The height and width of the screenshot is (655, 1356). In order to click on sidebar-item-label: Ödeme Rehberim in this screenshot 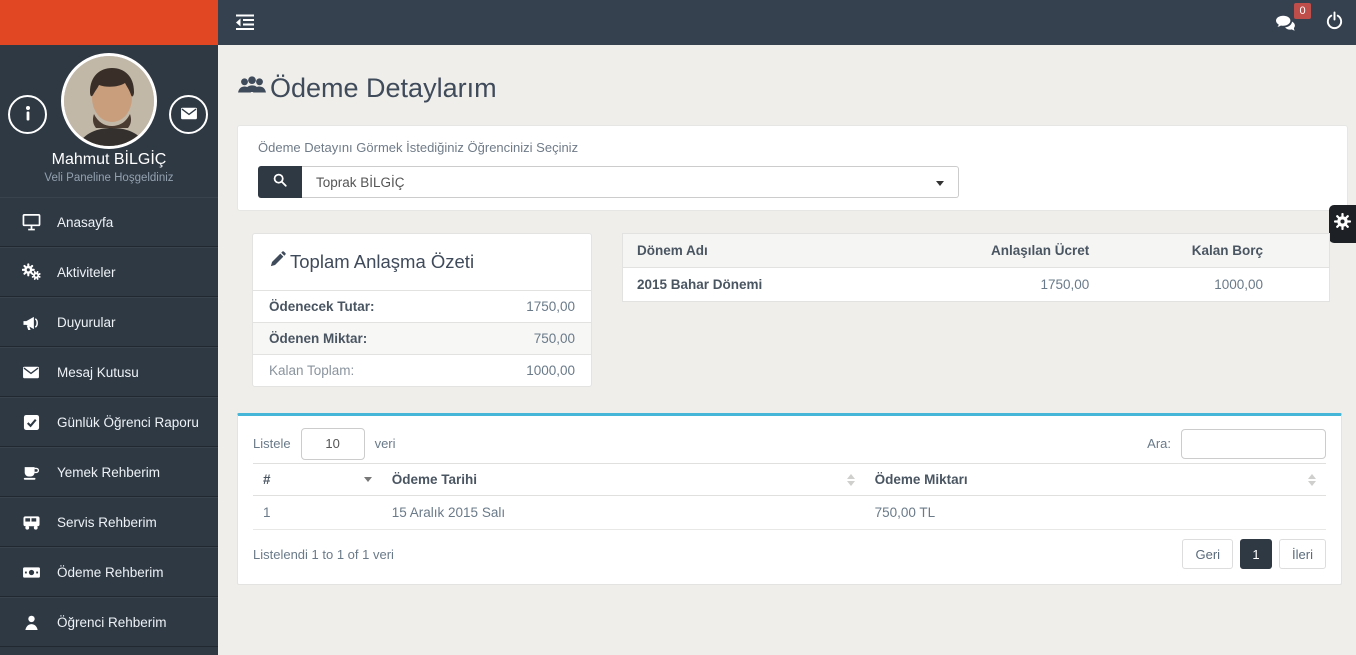, I will do `click(110, 572)`.